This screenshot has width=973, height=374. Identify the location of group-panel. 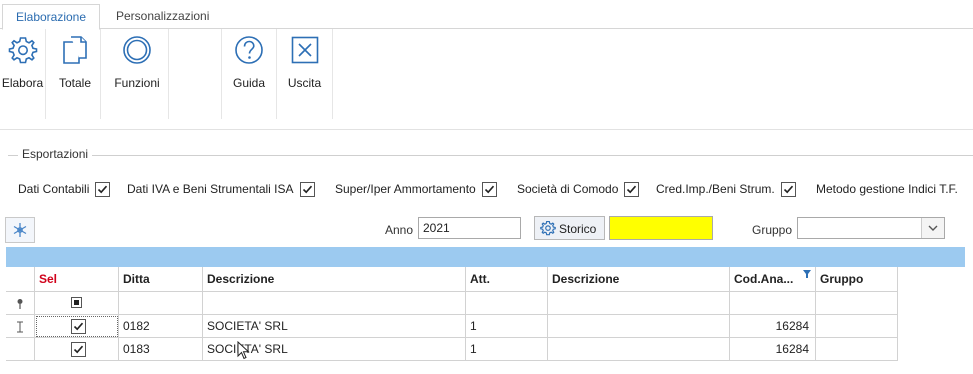
(485, 257).